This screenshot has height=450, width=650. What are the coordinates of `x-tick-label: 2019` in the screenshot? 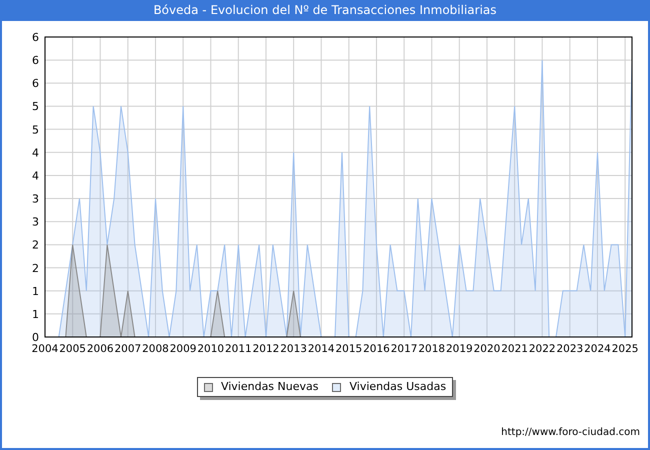 It's located at (459, 349).